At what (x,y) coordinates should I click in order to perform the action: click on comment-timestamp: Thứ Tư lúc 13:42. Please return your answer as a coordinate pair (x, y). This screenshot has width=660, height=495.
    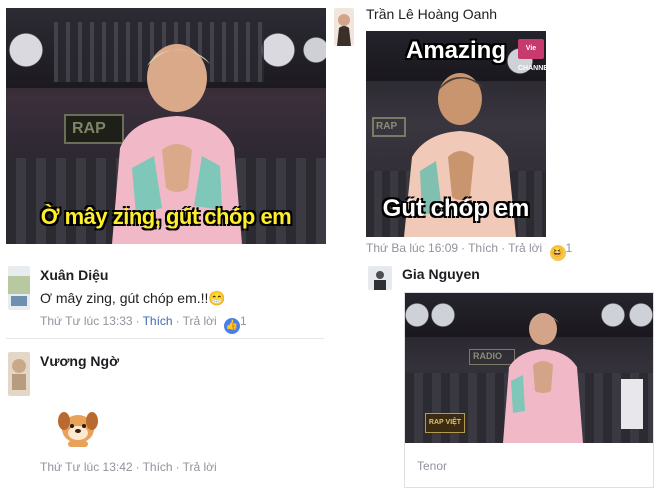
    Looking at the image, I should click on (86, 467).